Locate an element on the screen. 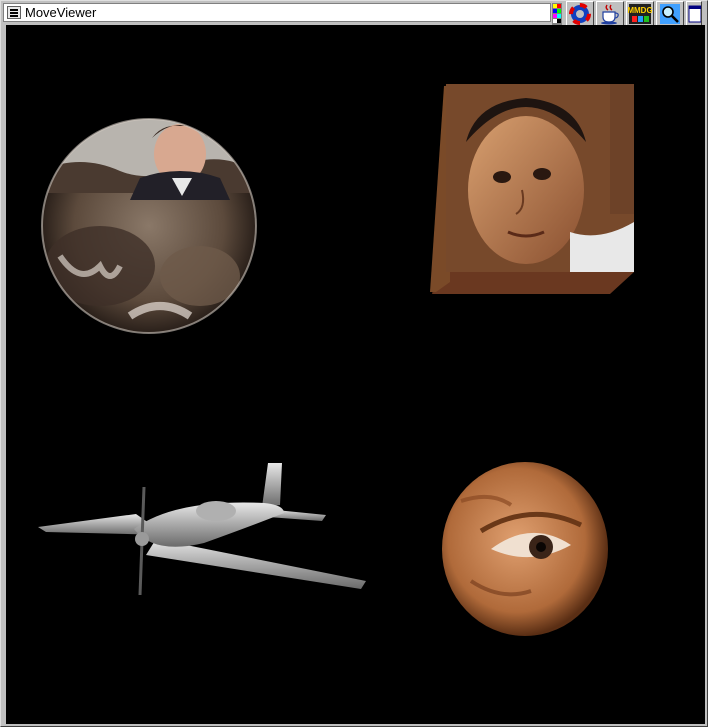  mmdg-icon: MMDG is located at coordinates (640, 14).